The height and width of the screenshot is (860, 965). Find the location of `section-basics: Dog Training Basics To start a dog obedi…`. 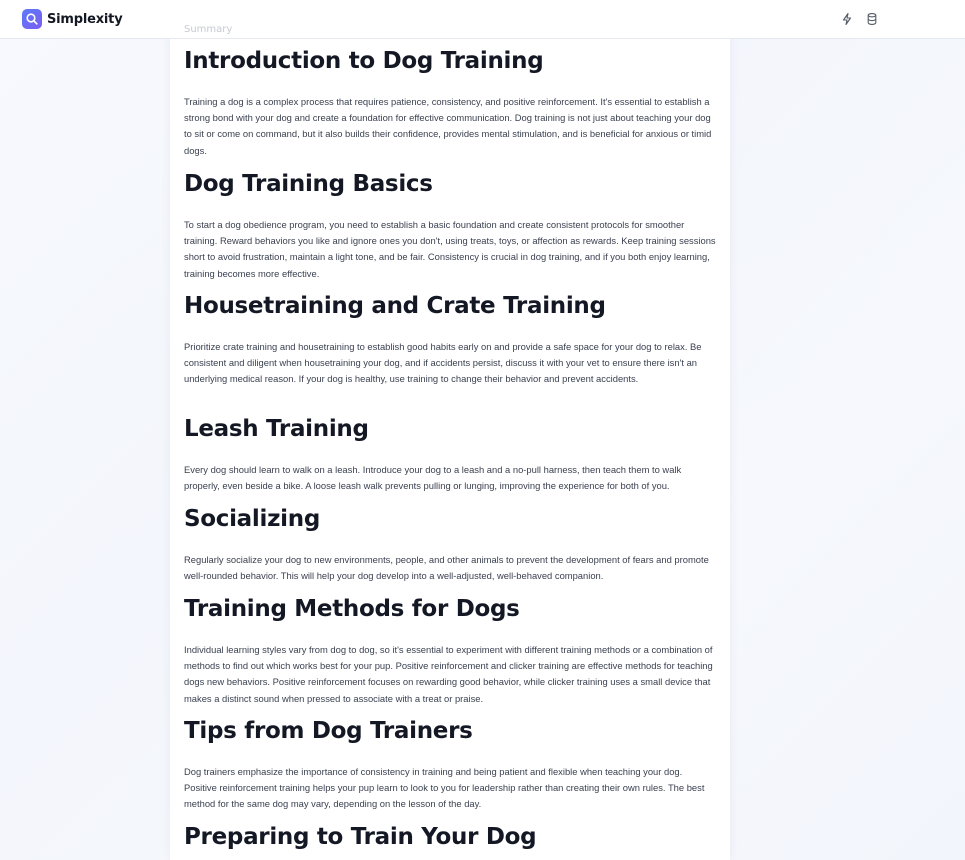

section-basics: Dog Training Basics To start a dog obedi… is located at coordinates (450, 230).